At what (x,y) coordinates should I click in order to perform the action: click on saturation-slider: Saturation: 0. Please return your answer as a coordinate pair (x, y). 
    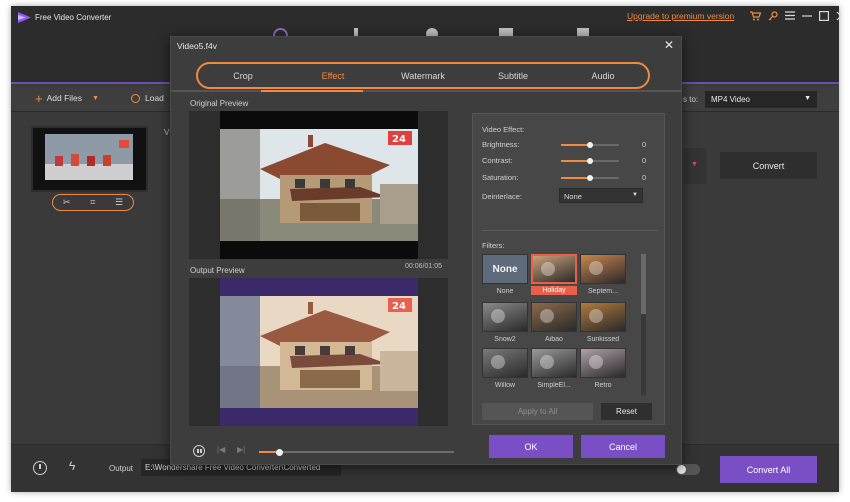
    Looking at the image, I should click on (570, 178).